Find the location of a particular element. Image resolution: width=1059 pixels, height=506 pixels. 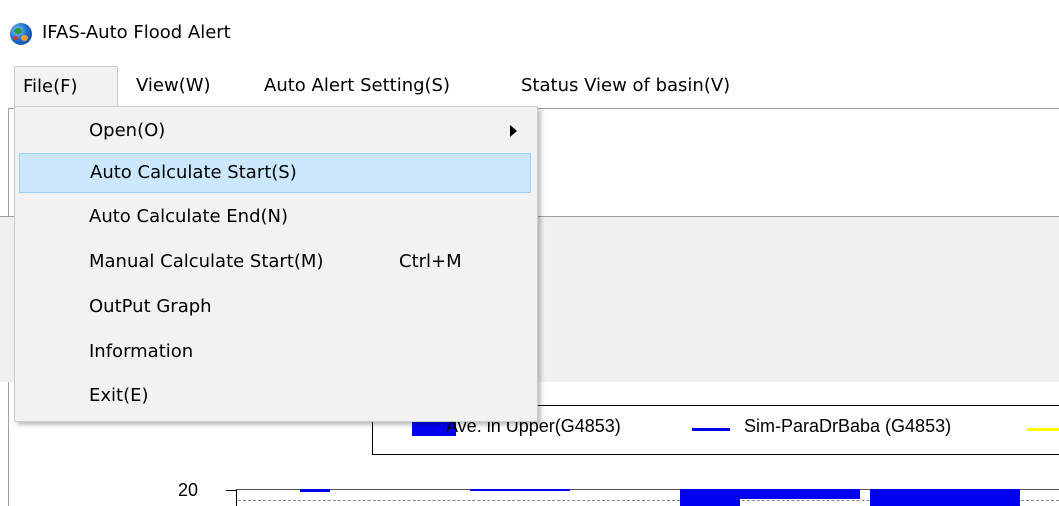

menu-item-shortcut: Ctrl+M is located at coordinates (430, 261).